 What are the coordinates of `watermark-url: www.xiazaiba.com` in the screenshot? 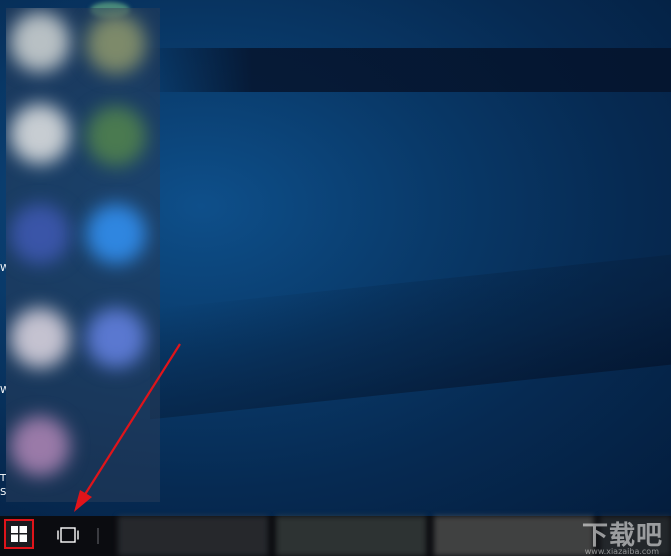 It's located at (621, 551).